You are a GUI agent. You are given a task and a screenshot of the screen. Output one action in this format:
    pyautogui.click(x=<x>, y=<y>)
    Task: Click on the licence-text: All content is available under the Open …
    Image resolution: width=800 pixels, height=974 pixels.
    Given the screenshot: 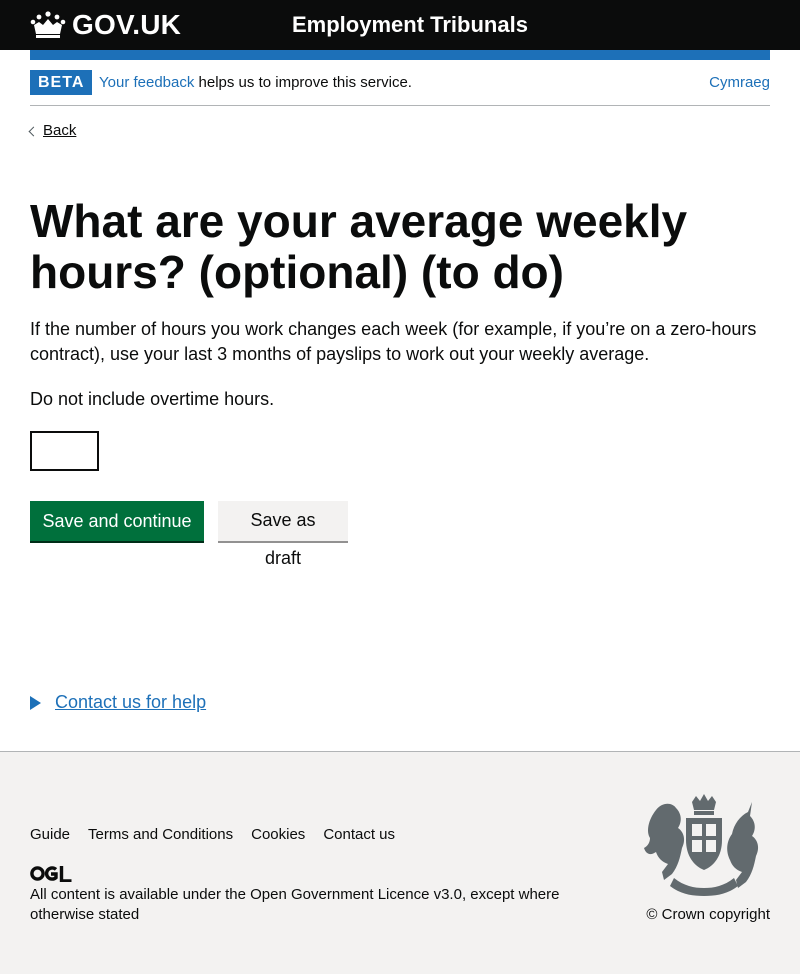 What is the action you would take?
    pyautogui.click(x=310, y=905)
    